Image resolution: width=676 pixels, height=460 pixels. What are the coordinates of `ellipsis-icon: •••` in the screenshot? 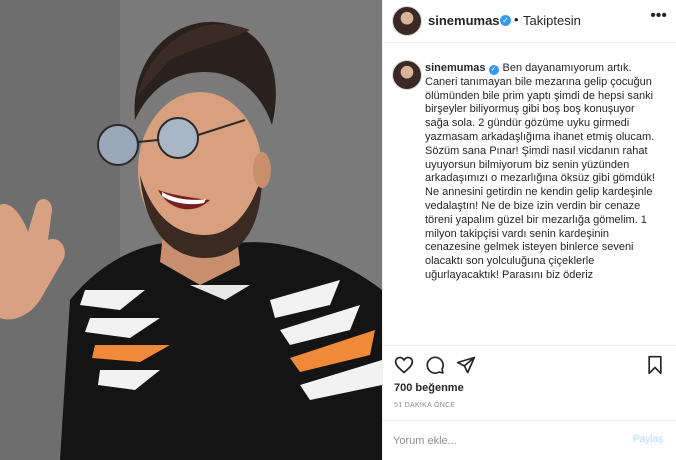 It's located at (658, 16).